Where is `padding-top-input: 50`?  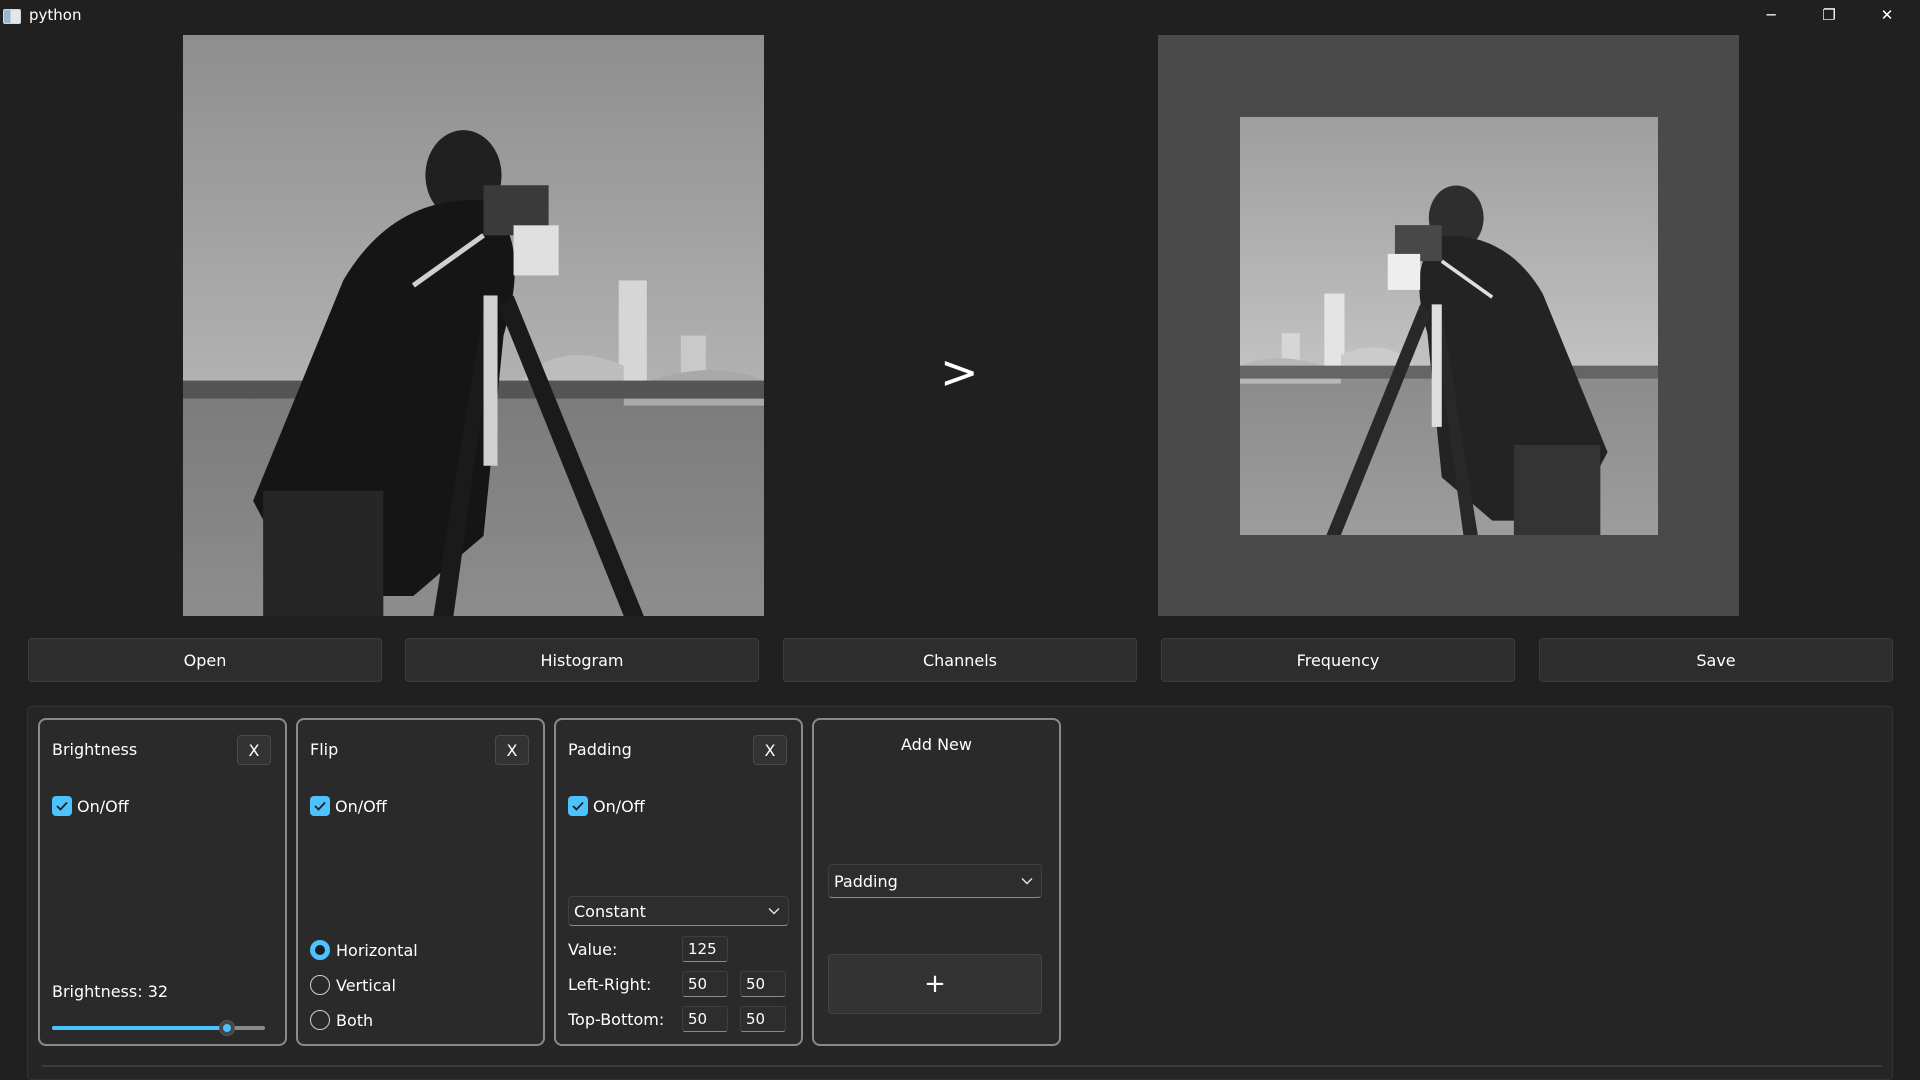
padding-top-input: 50 is located at coordinates (705, 1019).